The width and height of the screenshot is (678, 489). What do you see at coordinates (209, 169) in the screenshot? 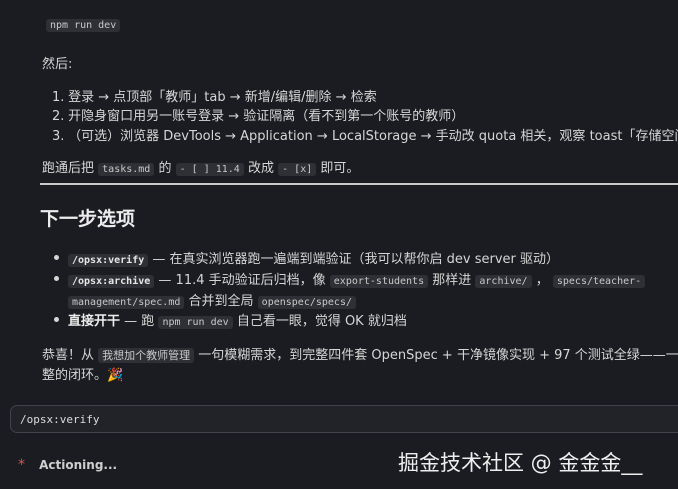
I see `from-checkbox-code: - [ ] 11.4` at bounding box center [209, 169].